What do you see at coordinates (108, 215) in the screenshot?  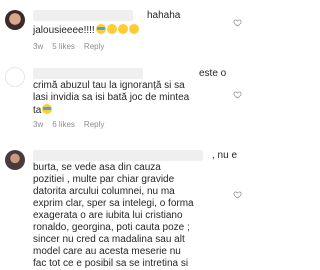 I see `comment-text-line: exagerata o are iubita lui cristiano` at bounding box center [108, 215].